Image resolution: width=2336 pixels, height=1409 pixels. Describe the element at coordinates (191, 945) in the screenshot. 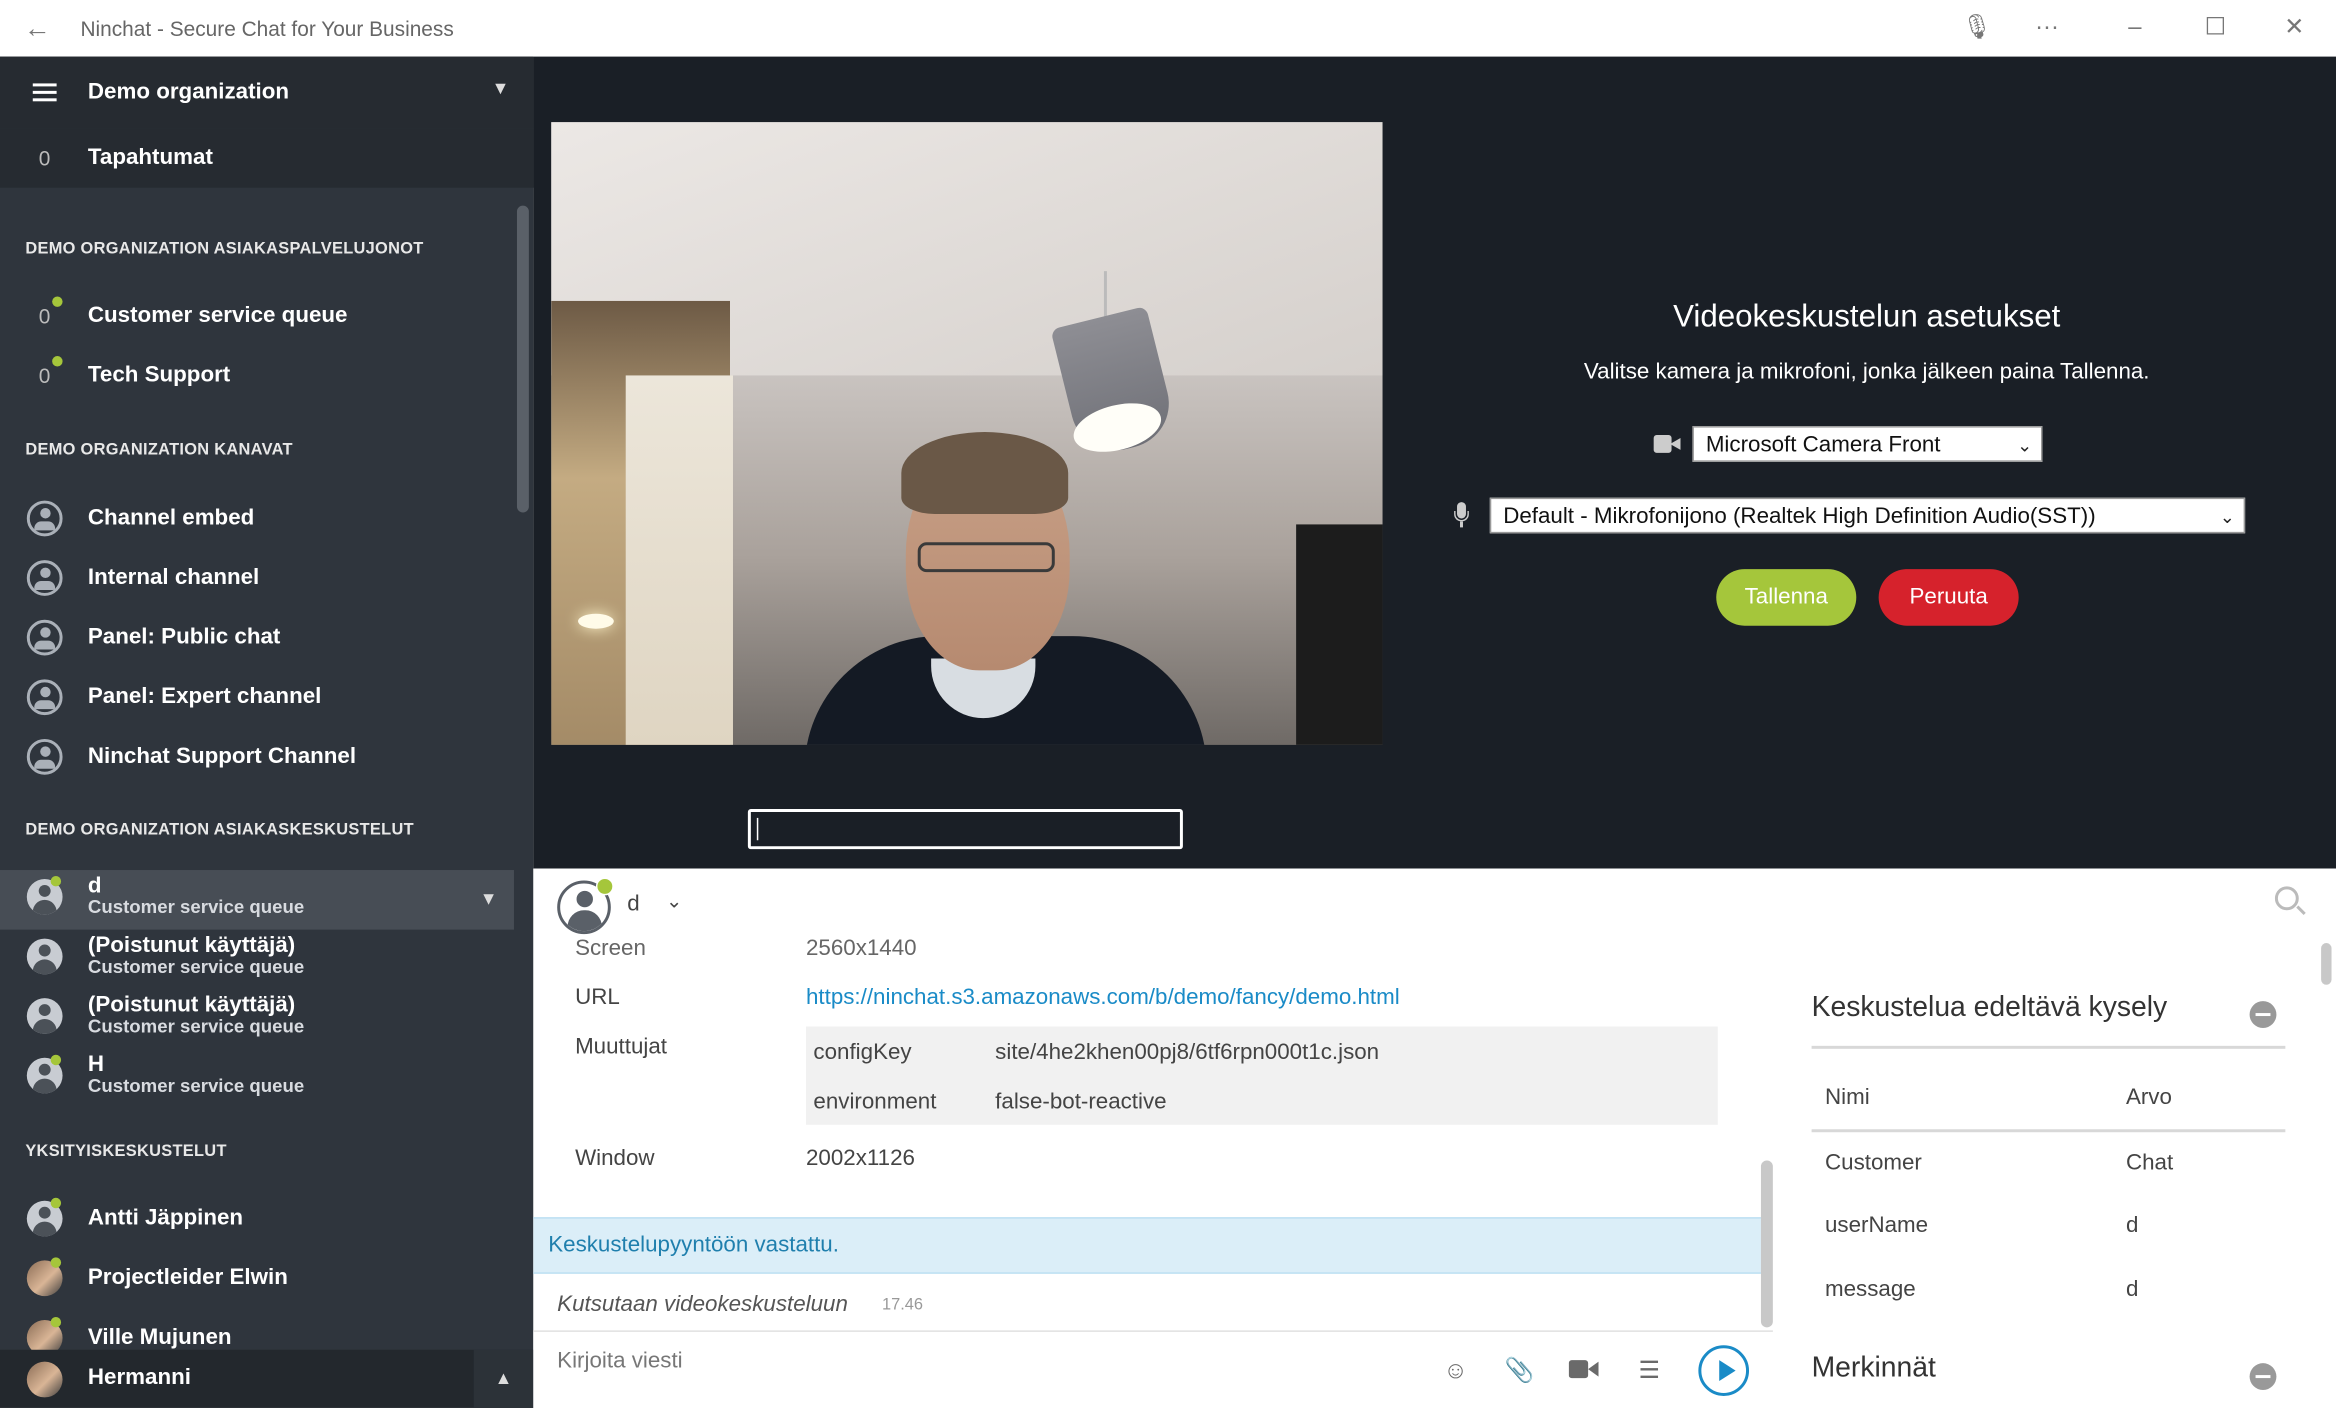

I see `conversation-name: (Poistunut käyttäjä)` at that location.